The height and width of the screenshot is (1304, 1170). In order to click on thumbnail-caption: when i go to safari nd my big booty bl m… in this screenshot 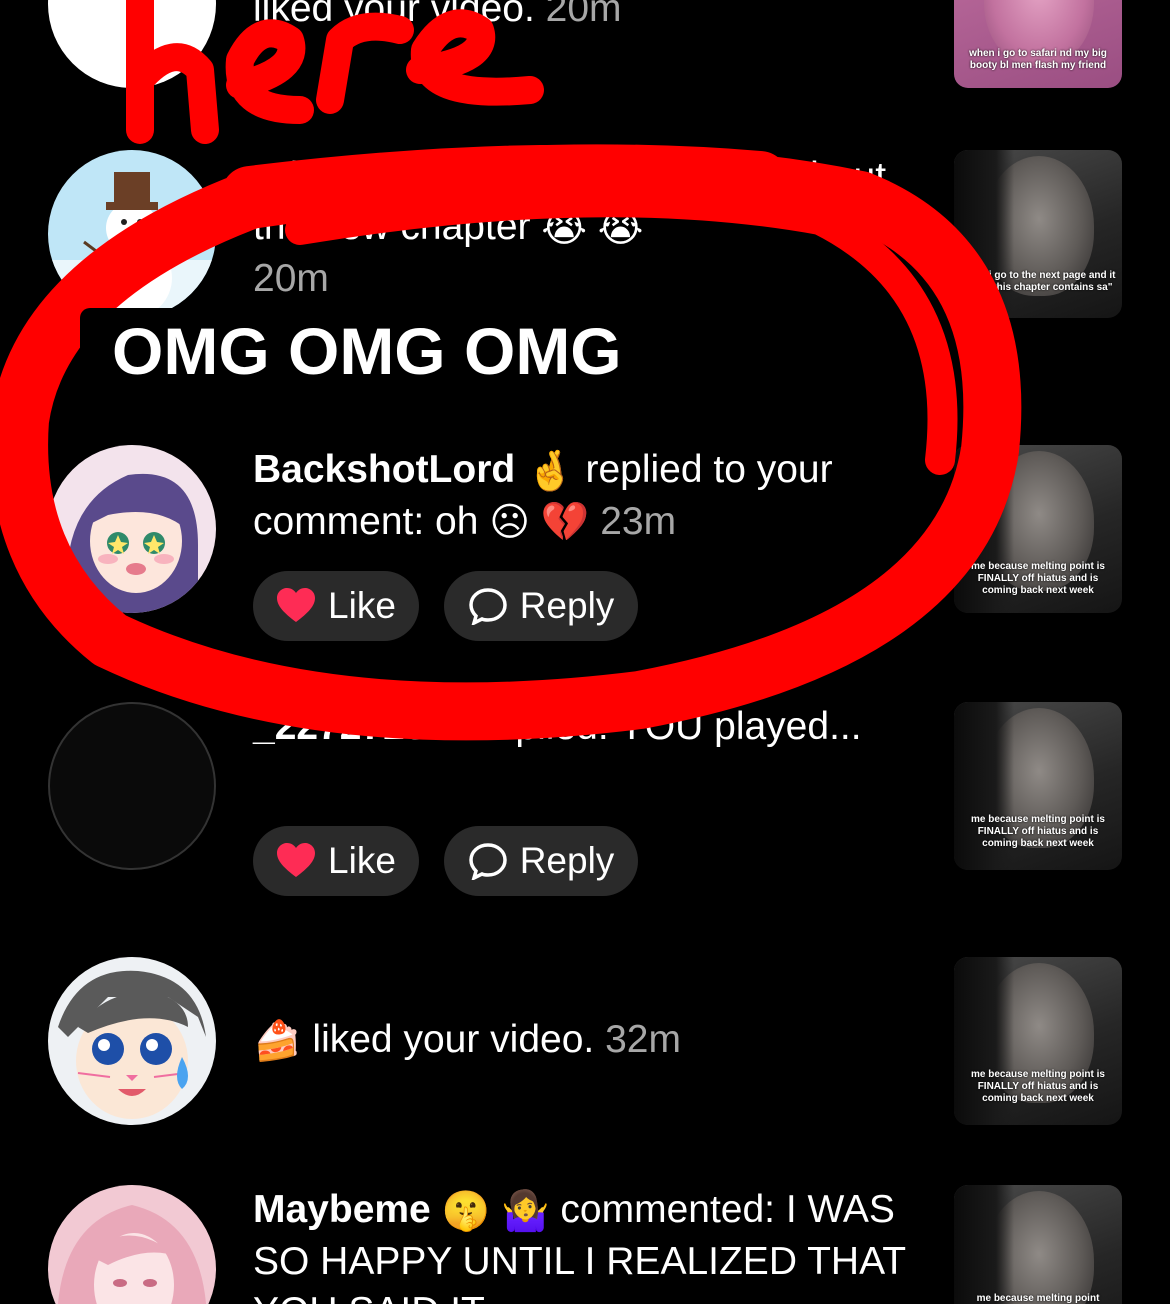, I will do `click(1038, 59)`.